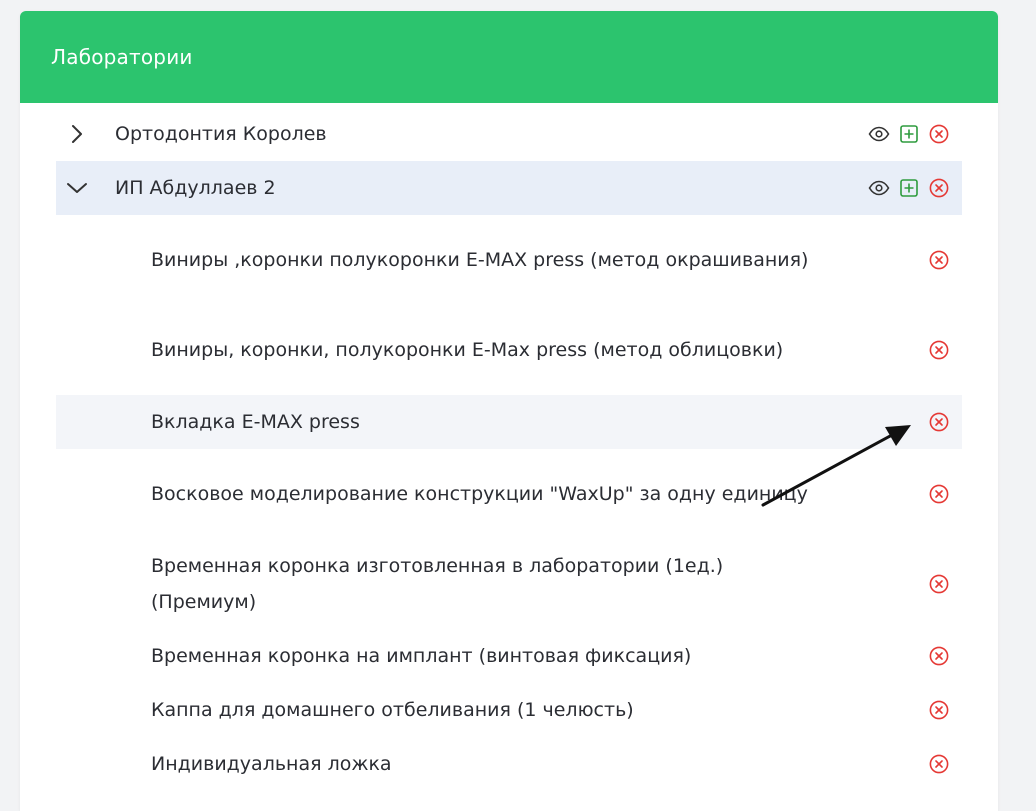  Describe the element at coordinates (221, 134) in the screenshot. I see `lab-name: Ортодонтия Королев` at that location.